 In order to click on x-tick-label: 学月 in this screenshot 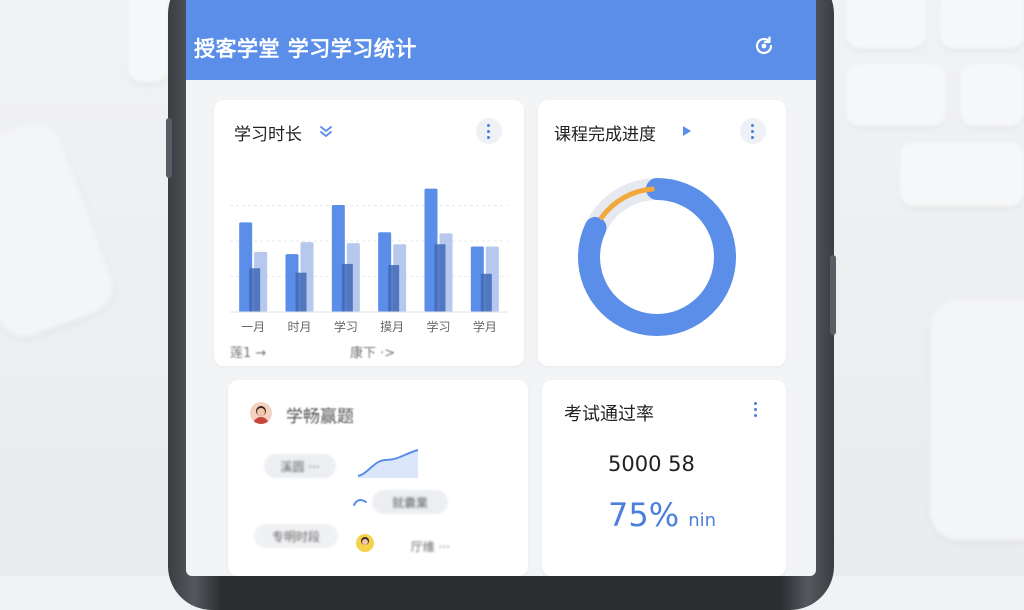, I will do `click(485, 326)`.